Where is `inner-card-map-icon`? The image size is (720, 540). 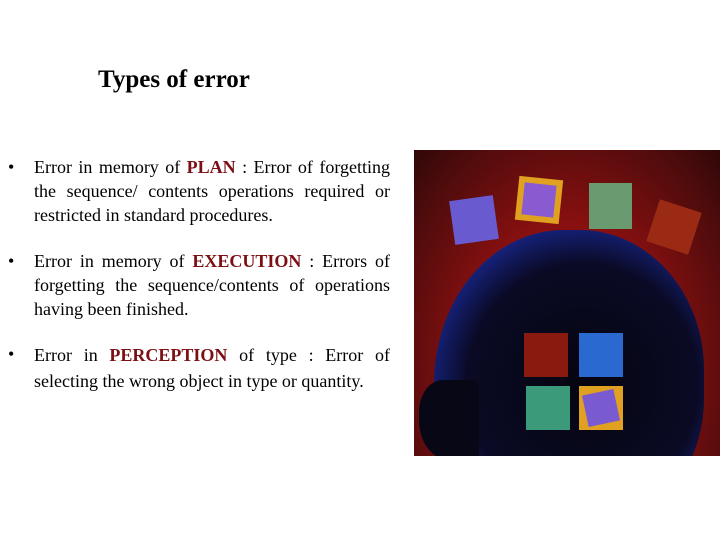
inner-card-map-icon is located at coordinates (548, 408).